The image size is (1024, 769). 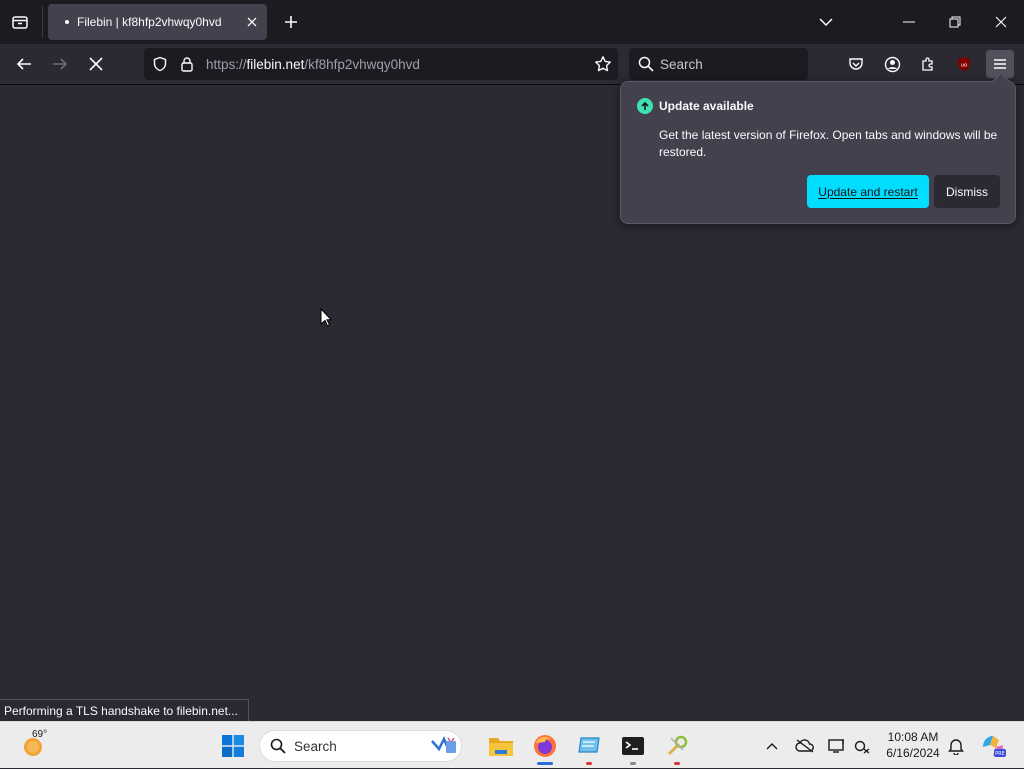 What do you see at coordinates (545, 763) in the screenshot?
I see `firefox-active-indicator` at bounding box center [545, 763].